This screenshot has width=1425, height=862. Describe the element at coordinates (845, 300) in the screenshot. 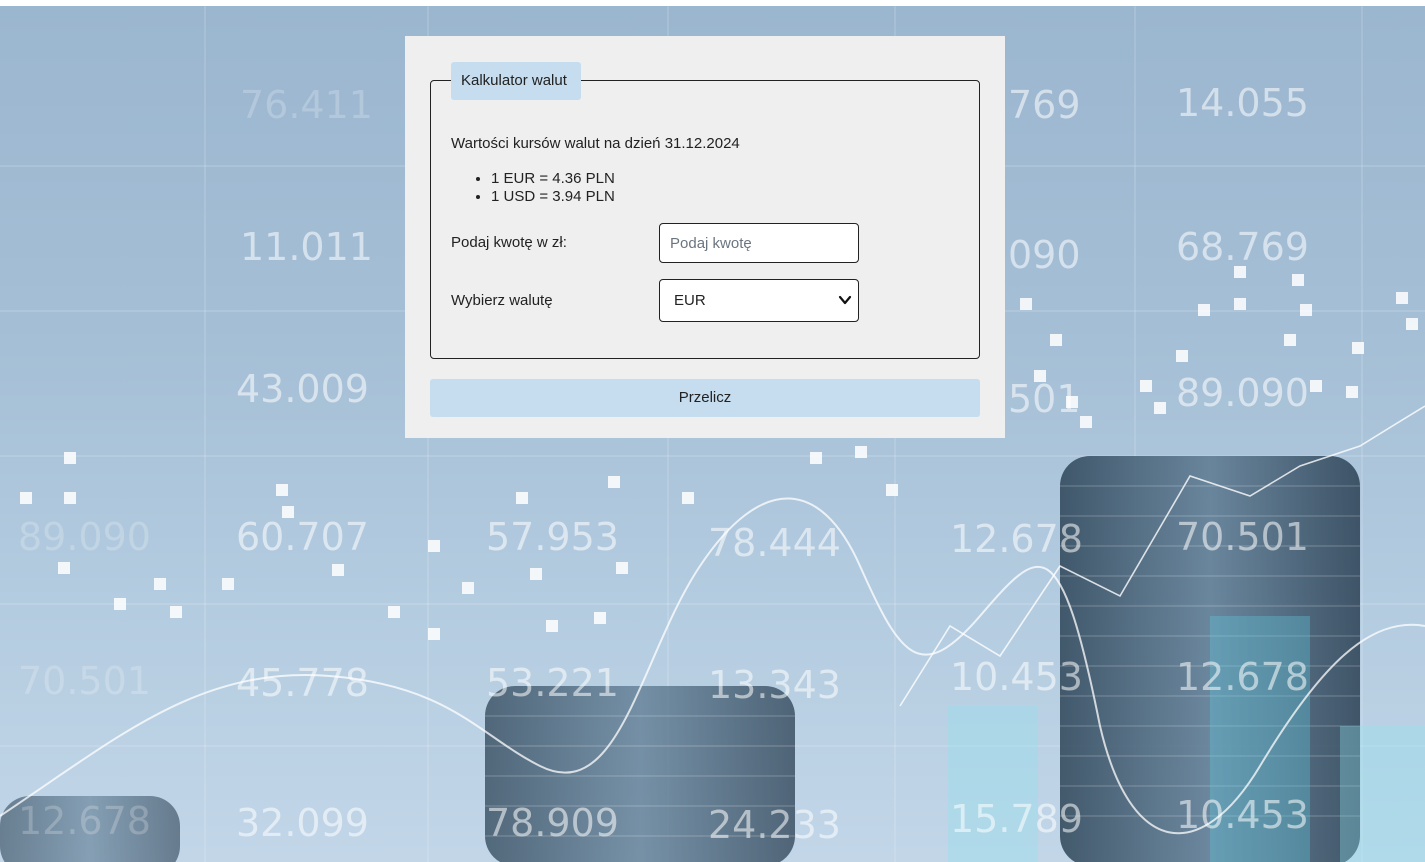

I see `chevron-down-icon` at that location.